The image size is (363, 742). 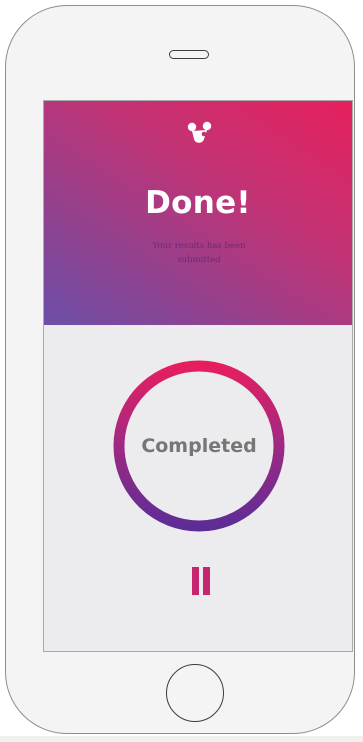 What do you see at coordinates (201, 581) in the screenshot?
I see `pause-button` at bounding box center [201, 581].